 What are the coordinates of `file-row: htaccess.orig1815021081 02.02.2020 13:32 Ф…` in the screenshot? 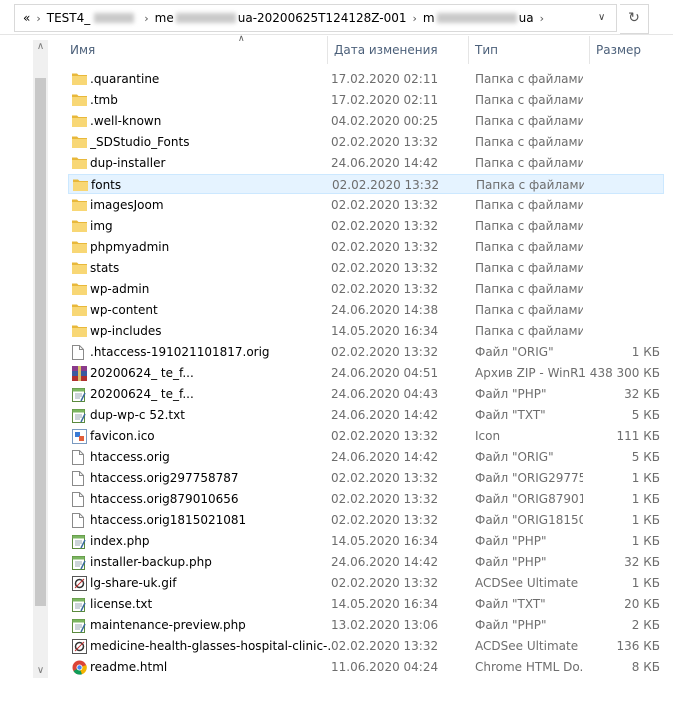 It's located at (366, 520).